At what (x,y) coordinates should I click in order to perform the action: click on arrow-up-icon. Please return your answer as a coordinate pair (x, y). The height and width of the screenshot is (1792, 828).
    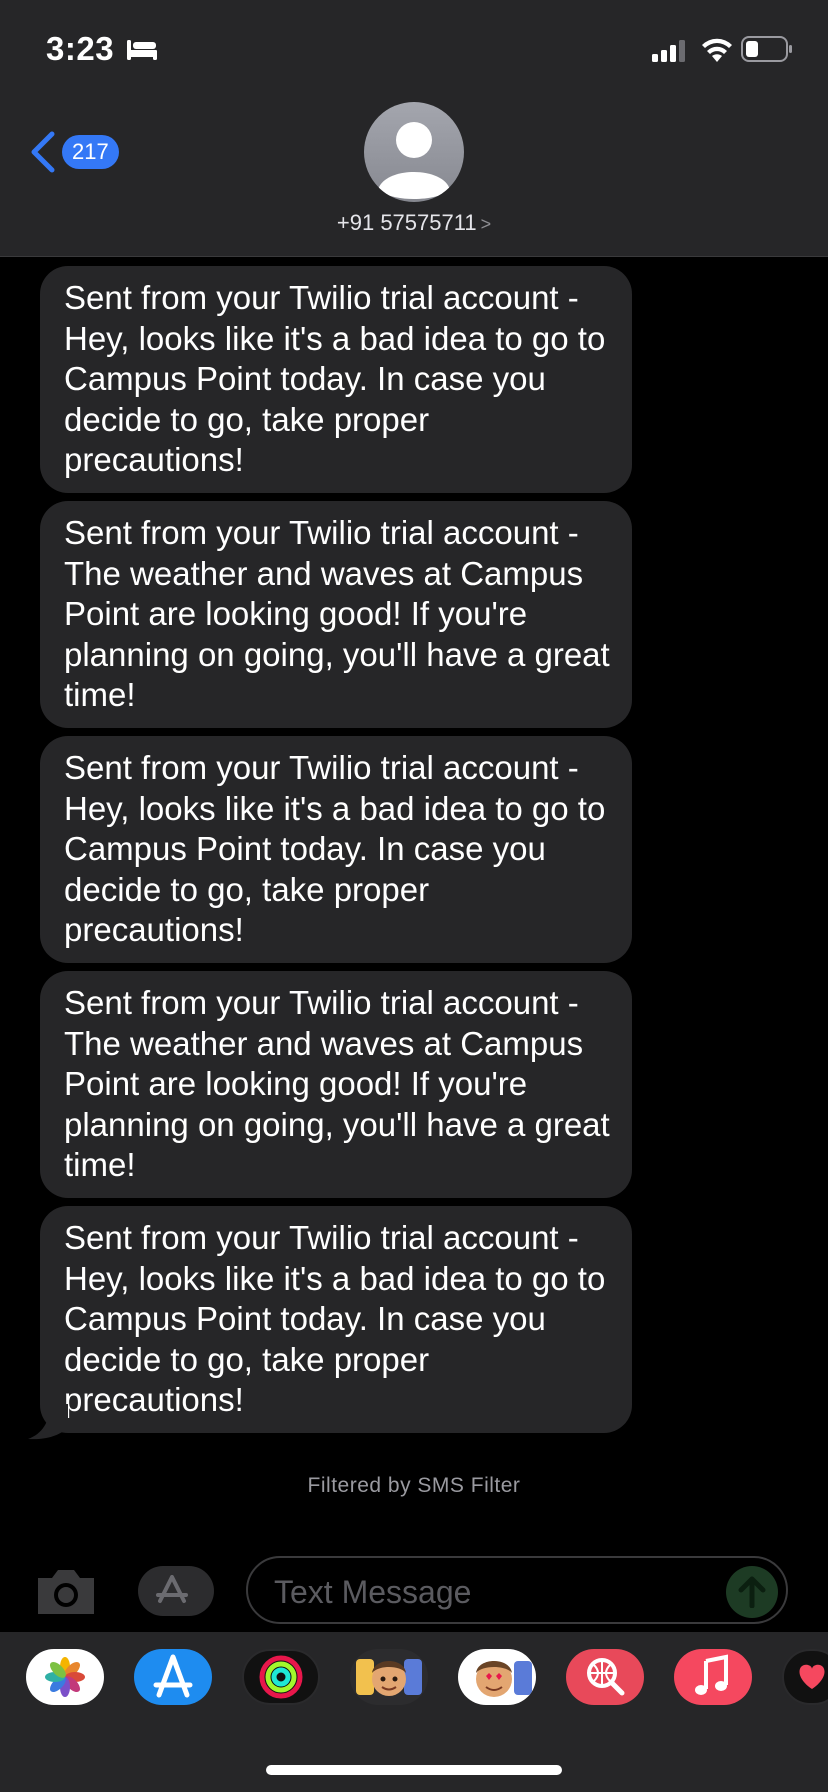
    Looking at the image, I should click on (752, 1592).